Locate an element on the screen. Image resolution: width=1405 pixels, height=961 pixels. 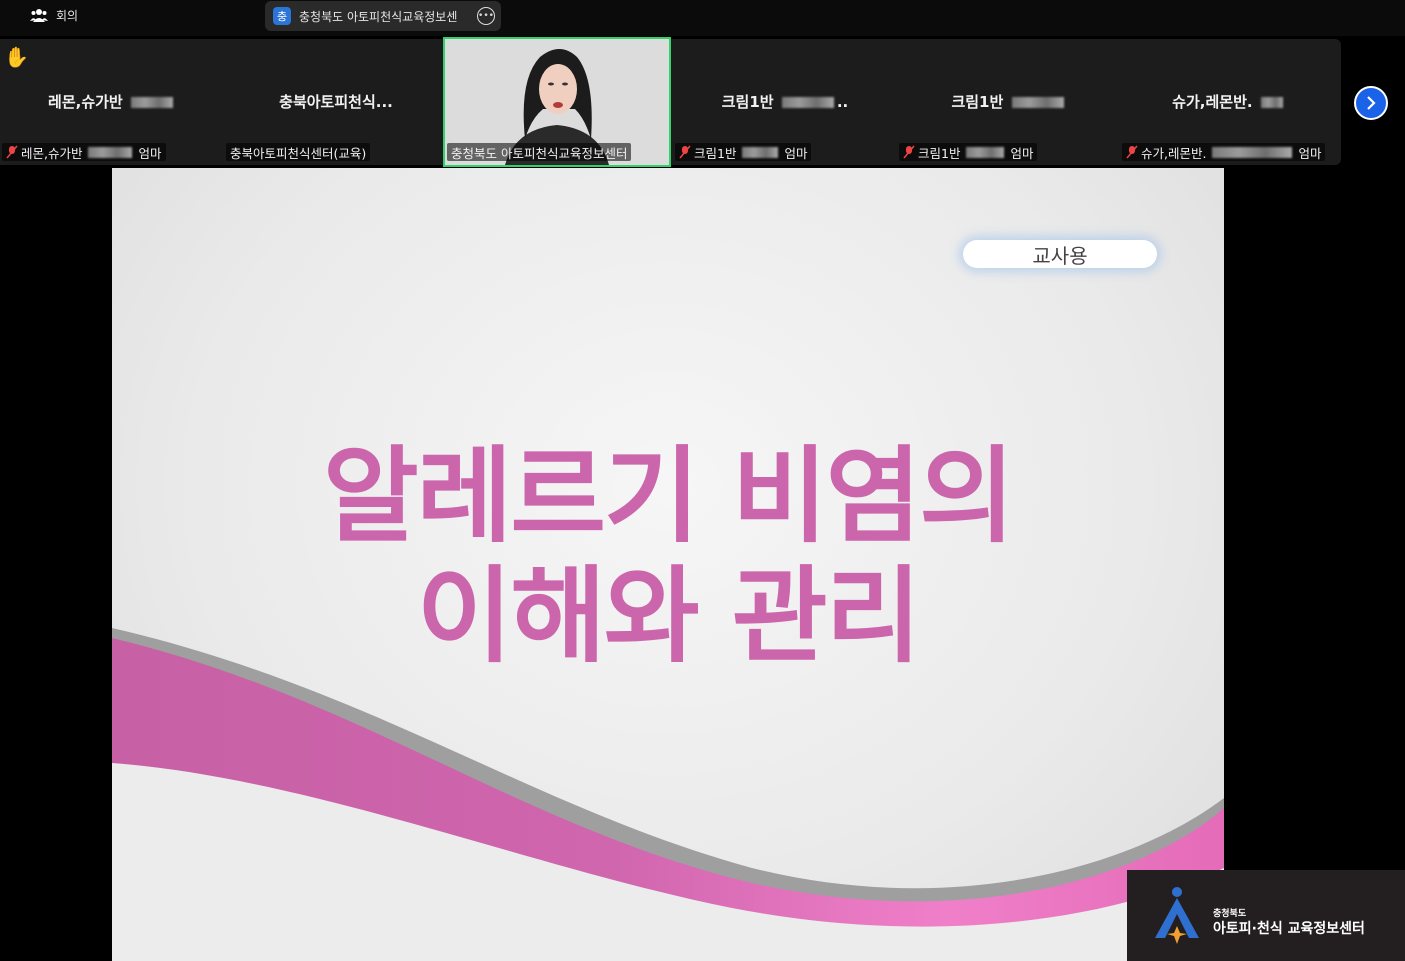
participant-name-label: 슈가,레몬반. 엄마 is located at coordinates (1224, 152).